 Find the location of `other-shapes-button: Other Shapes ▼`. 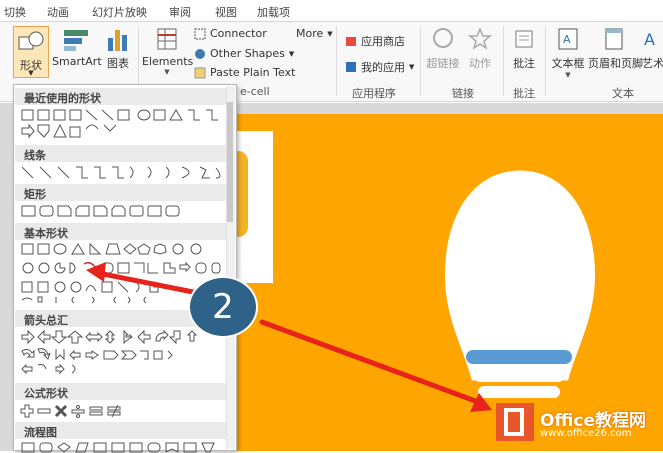

other-shapes-button: Other Shapes ▼ is located at coordinates (244, 53).